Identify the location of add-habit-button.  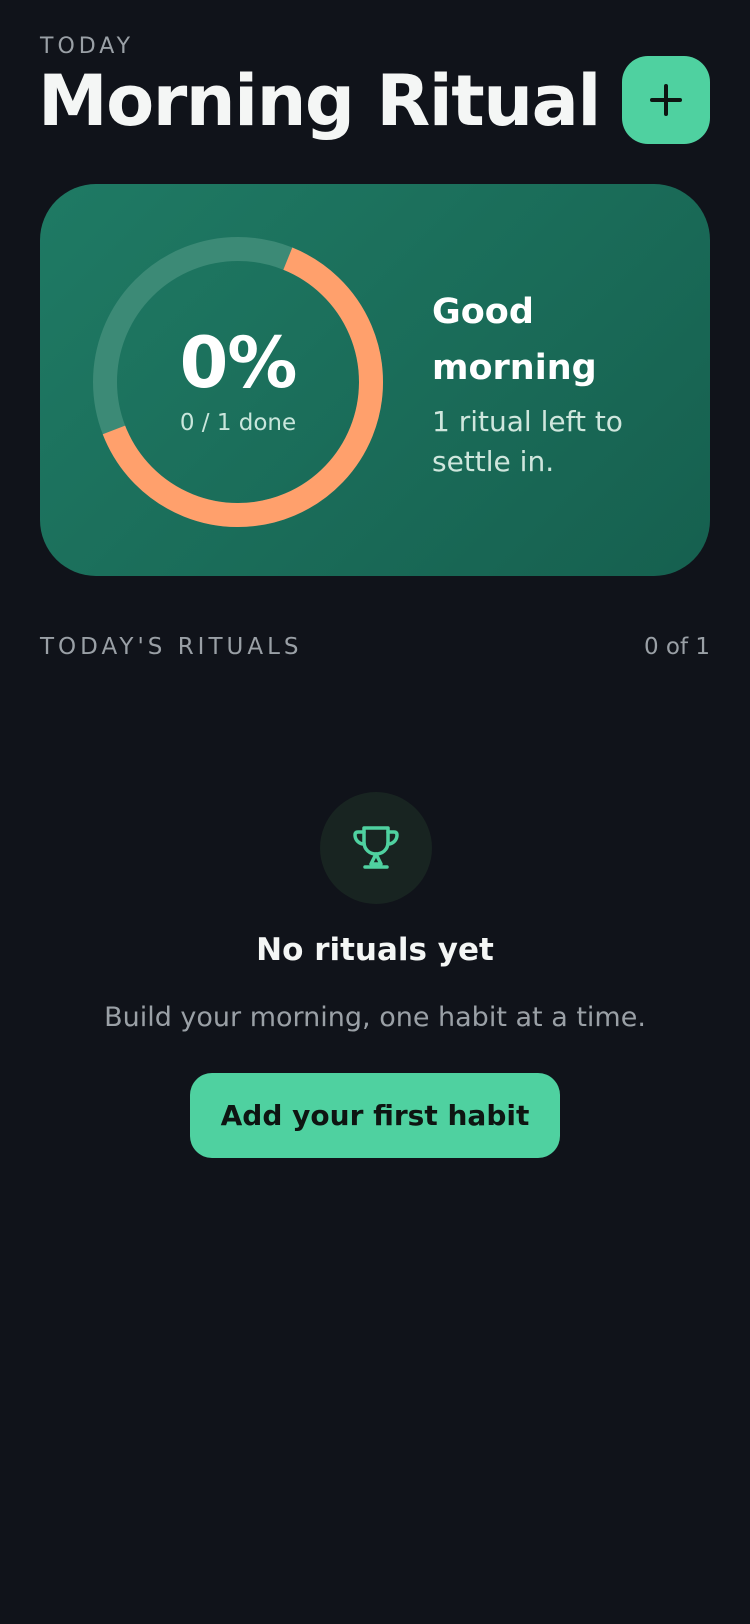
(666, 100).